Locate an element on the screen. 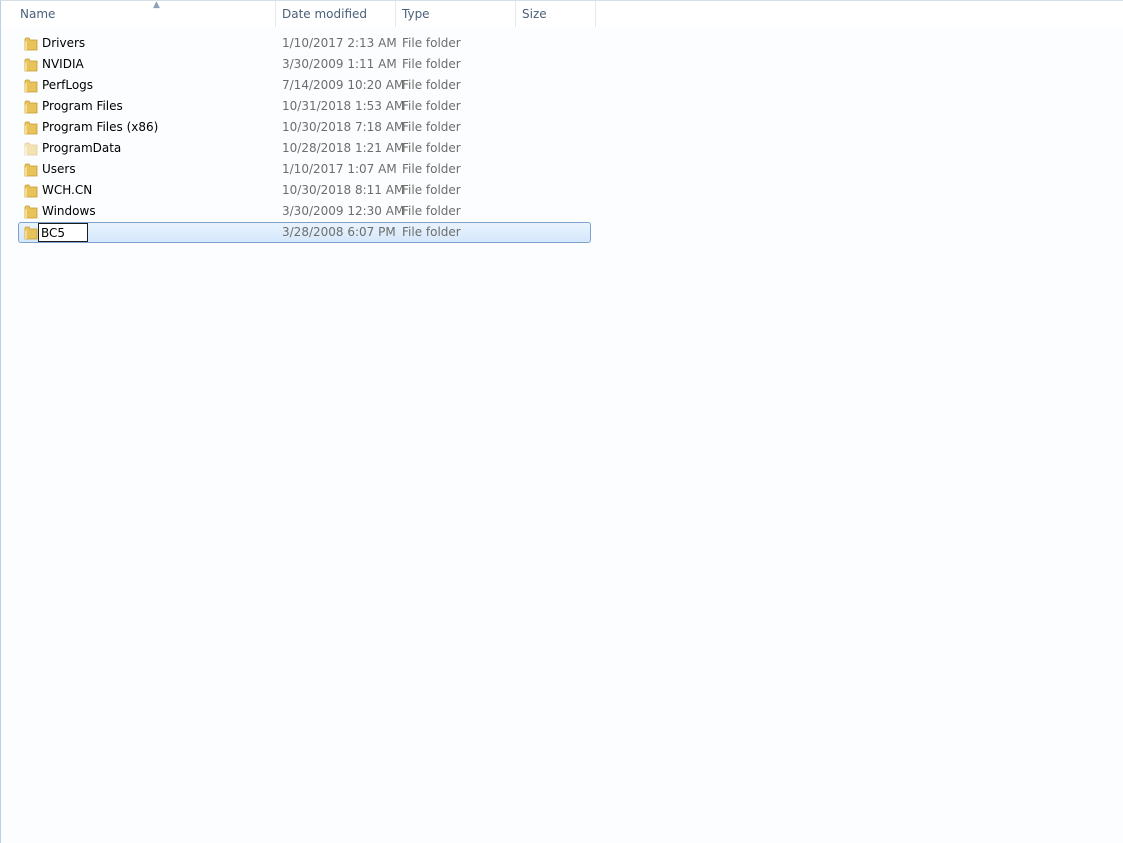 Image resolution: width=1123 pixels, height=843 pixels. column-header-size-label: Size is located at coordinates (534, 14).